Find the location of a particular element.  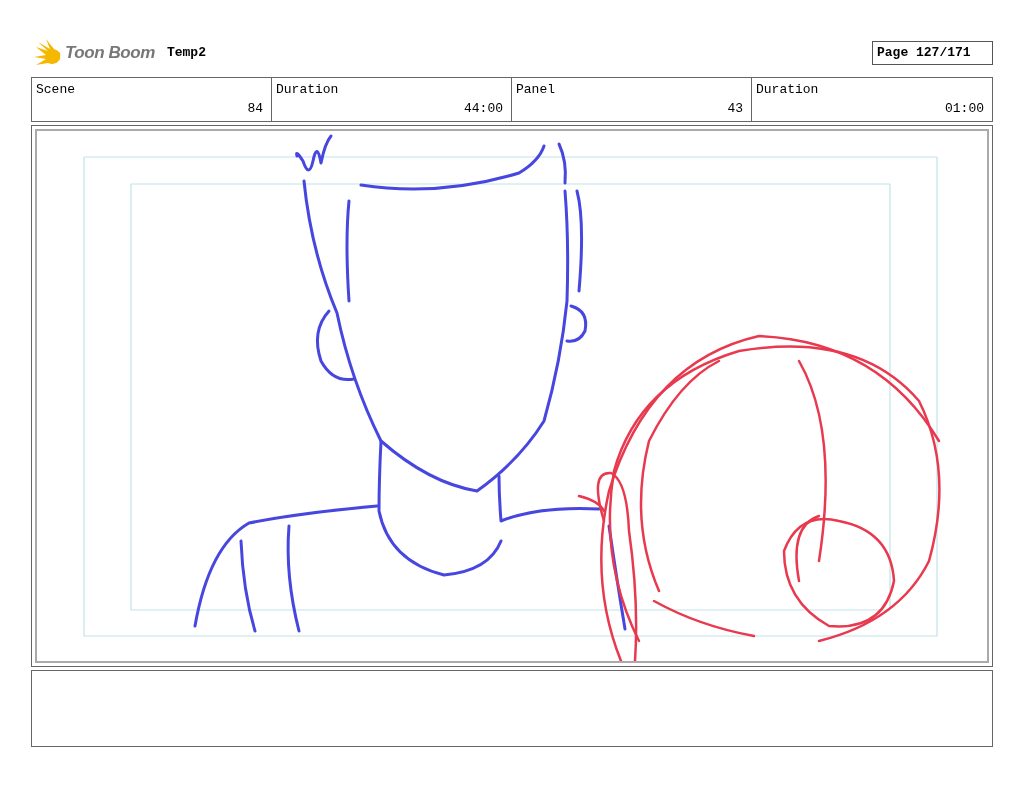

project-name: Temp2 is located at coordinates (186, 53).